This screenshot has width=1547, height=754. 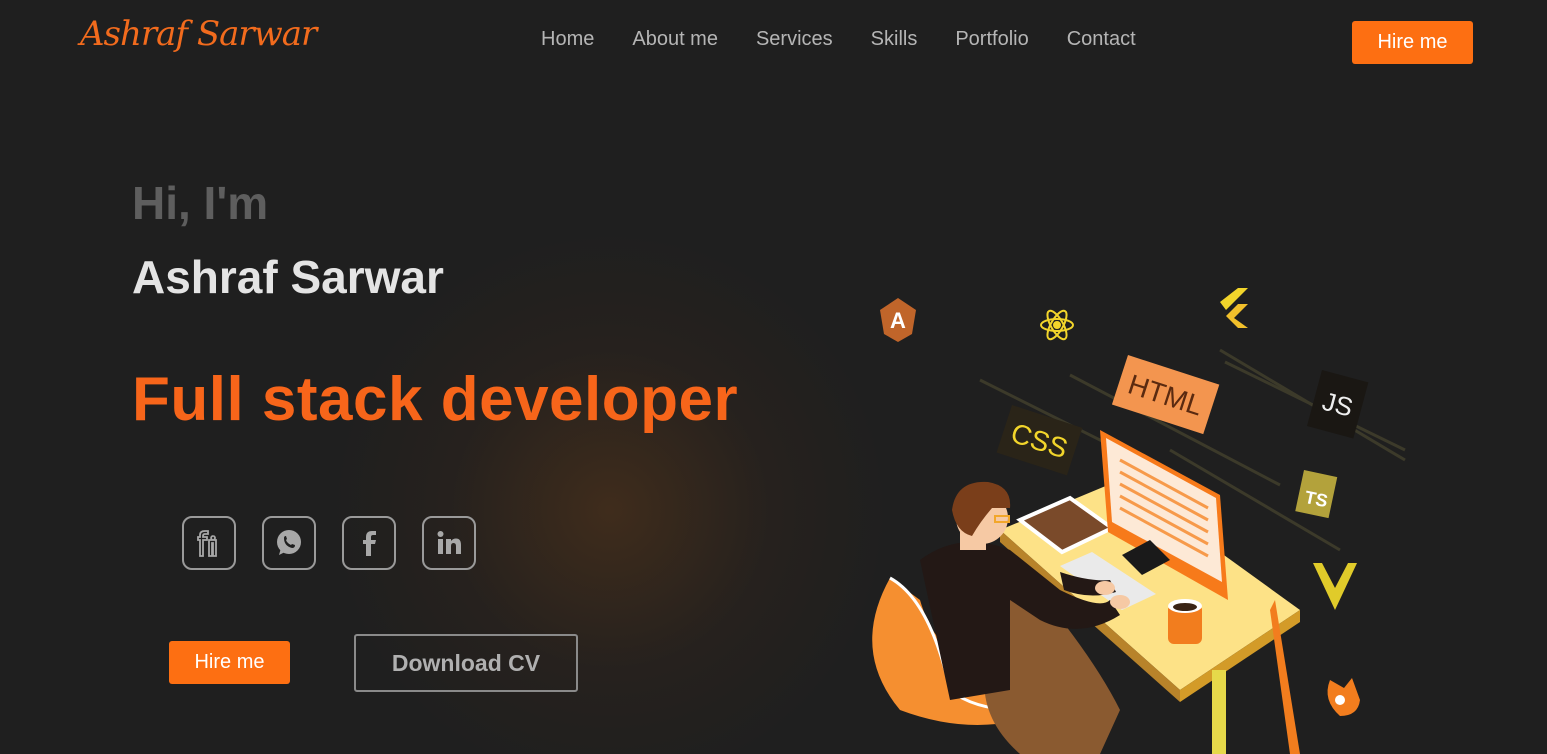 I want to click on react-icon, so click(x=1057, y=325).